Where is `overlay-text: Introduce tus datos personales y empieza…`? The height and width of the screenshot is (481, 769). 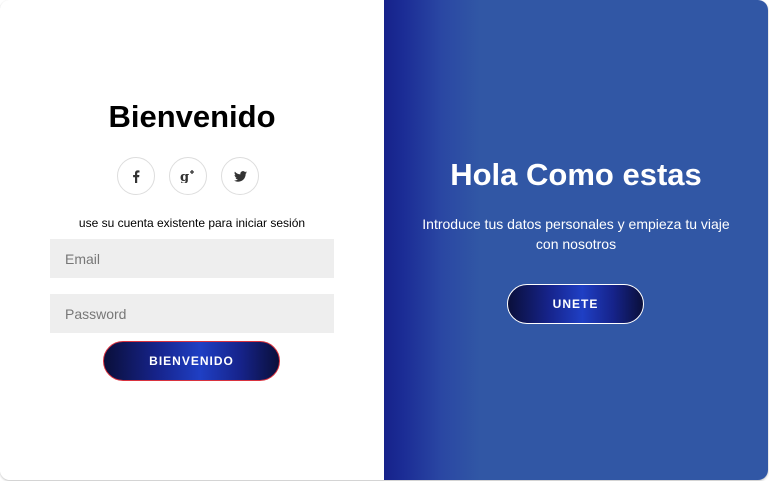
overlay-text: Introduce tus datos personales y empieza… is located at coordinates (576, 234).